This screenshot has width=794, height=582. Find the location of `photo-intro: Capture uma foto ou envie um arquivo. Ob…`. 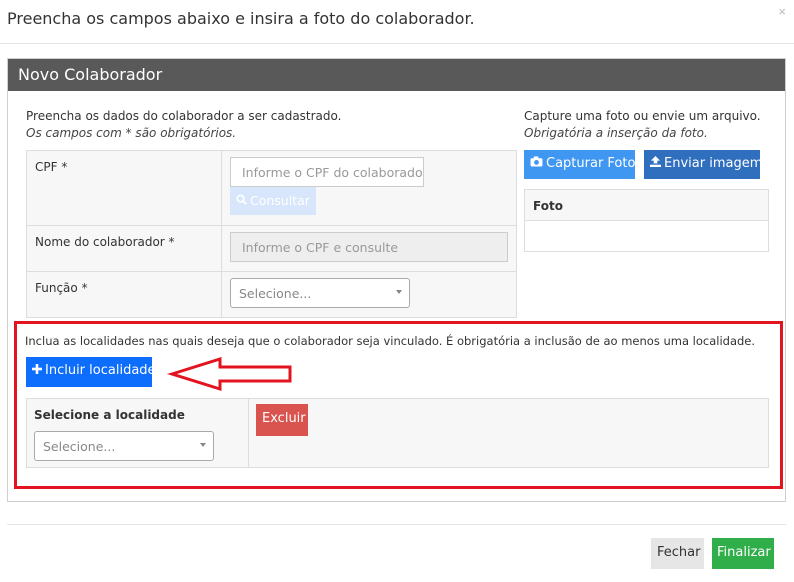

photo-intro: Capture uma foto ou envie um arquivo. Ob… is located at coordinates (642, 125).